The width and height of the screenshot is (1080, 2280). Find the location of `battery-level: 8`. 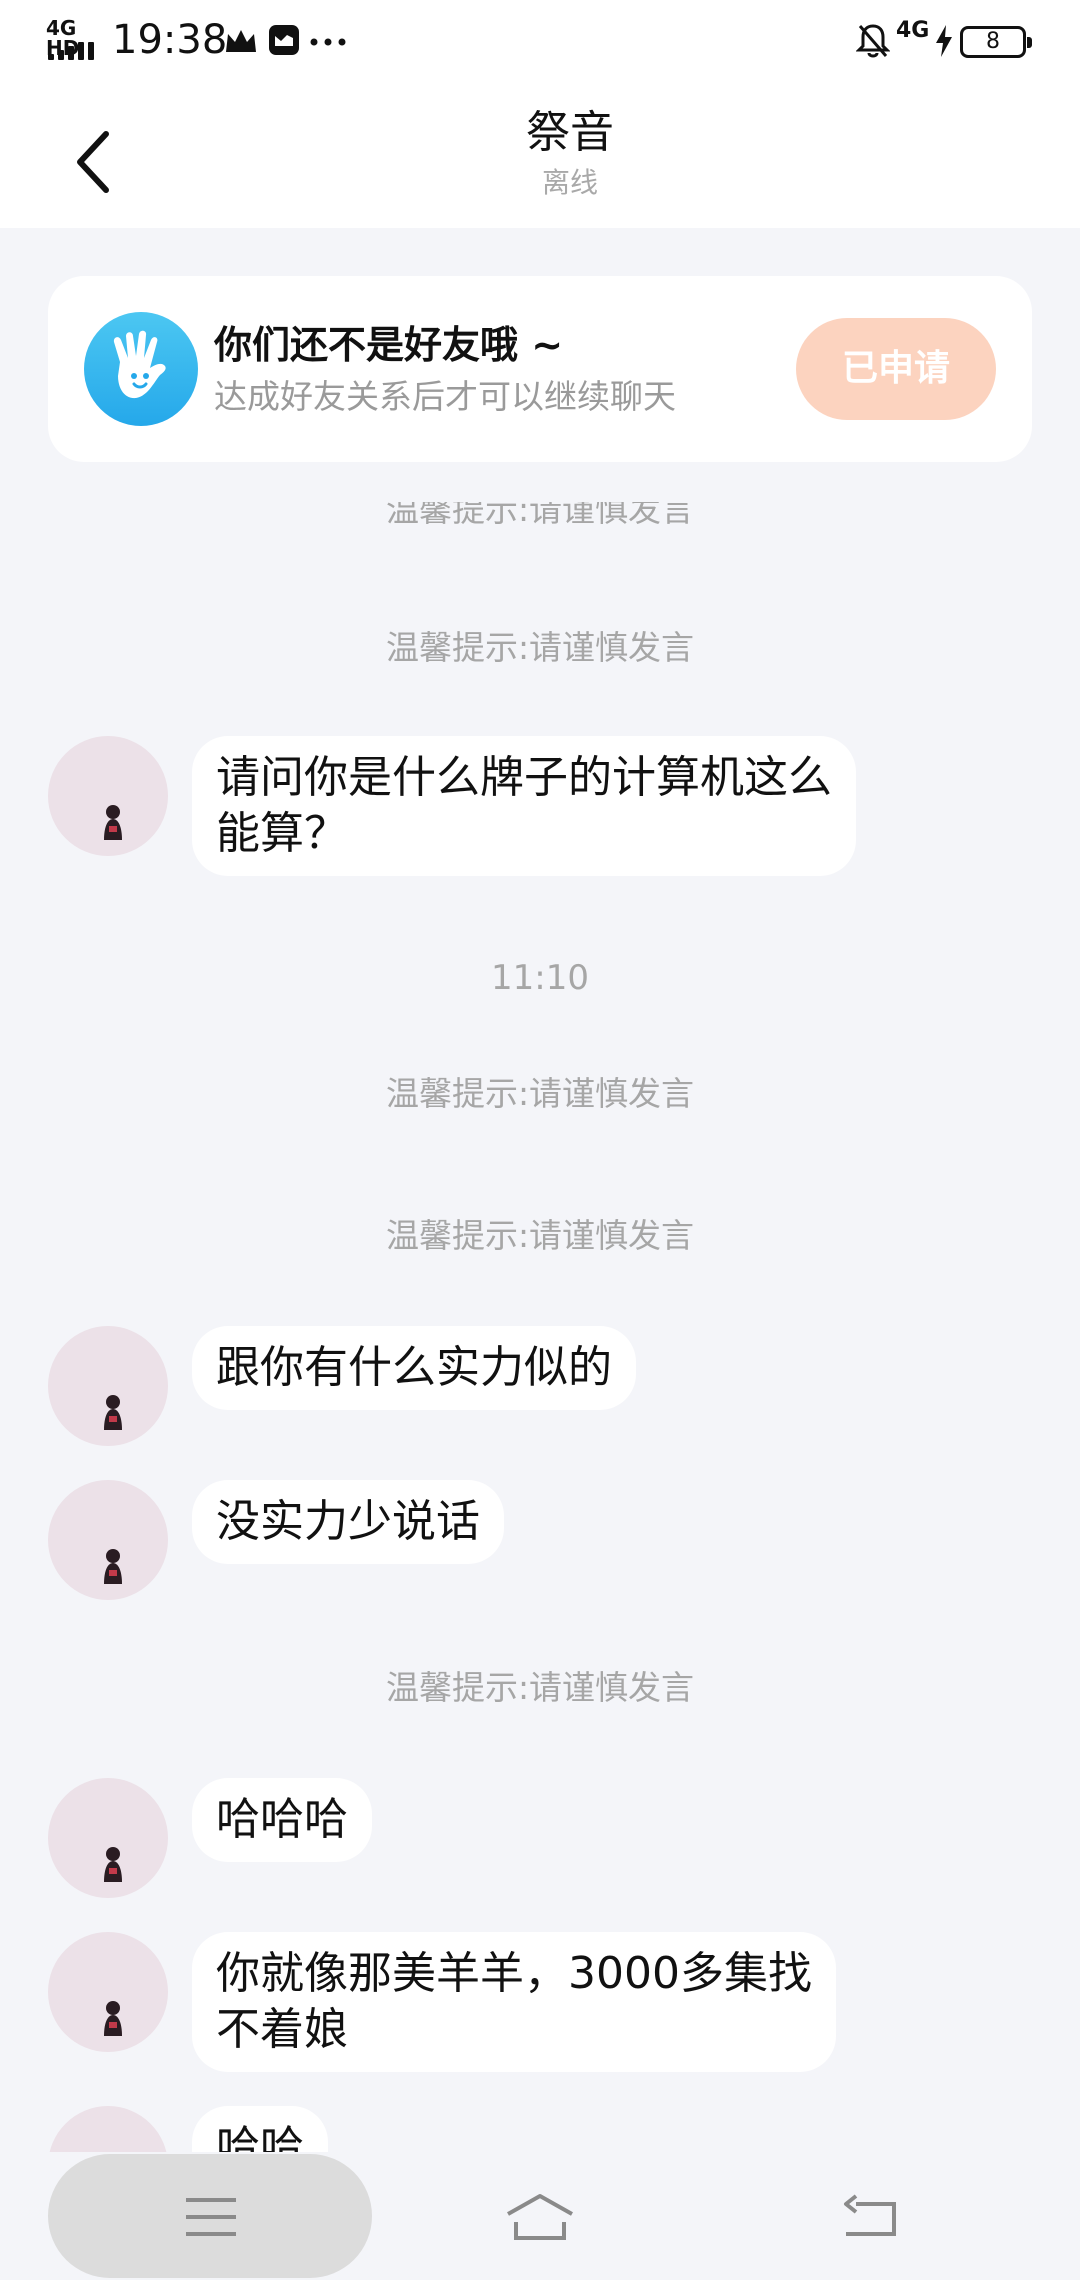

battery-level: 8 is located at coordinates (993, 41).